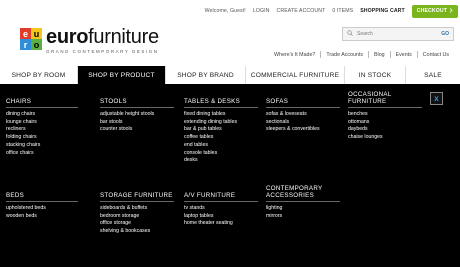  Describe the element at coordinates (352, 34) in the screenshot. I see `search-icon` at that location.